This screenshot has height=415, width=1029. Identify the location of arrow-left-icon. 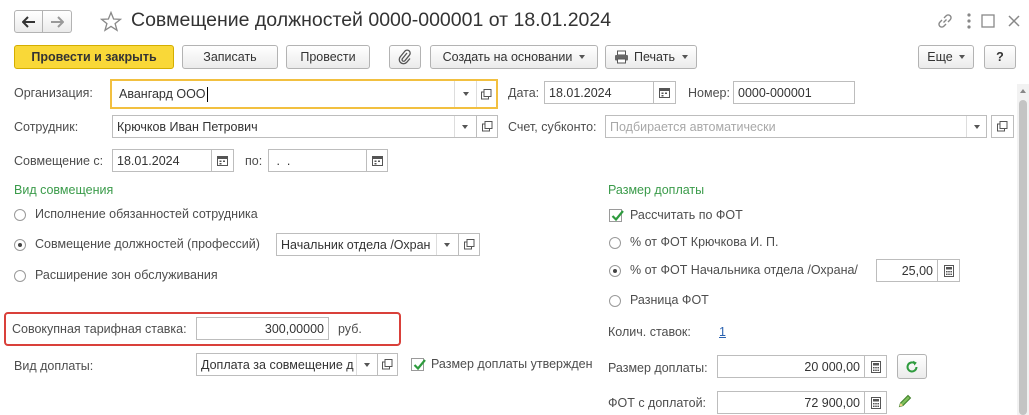
(28, 21).